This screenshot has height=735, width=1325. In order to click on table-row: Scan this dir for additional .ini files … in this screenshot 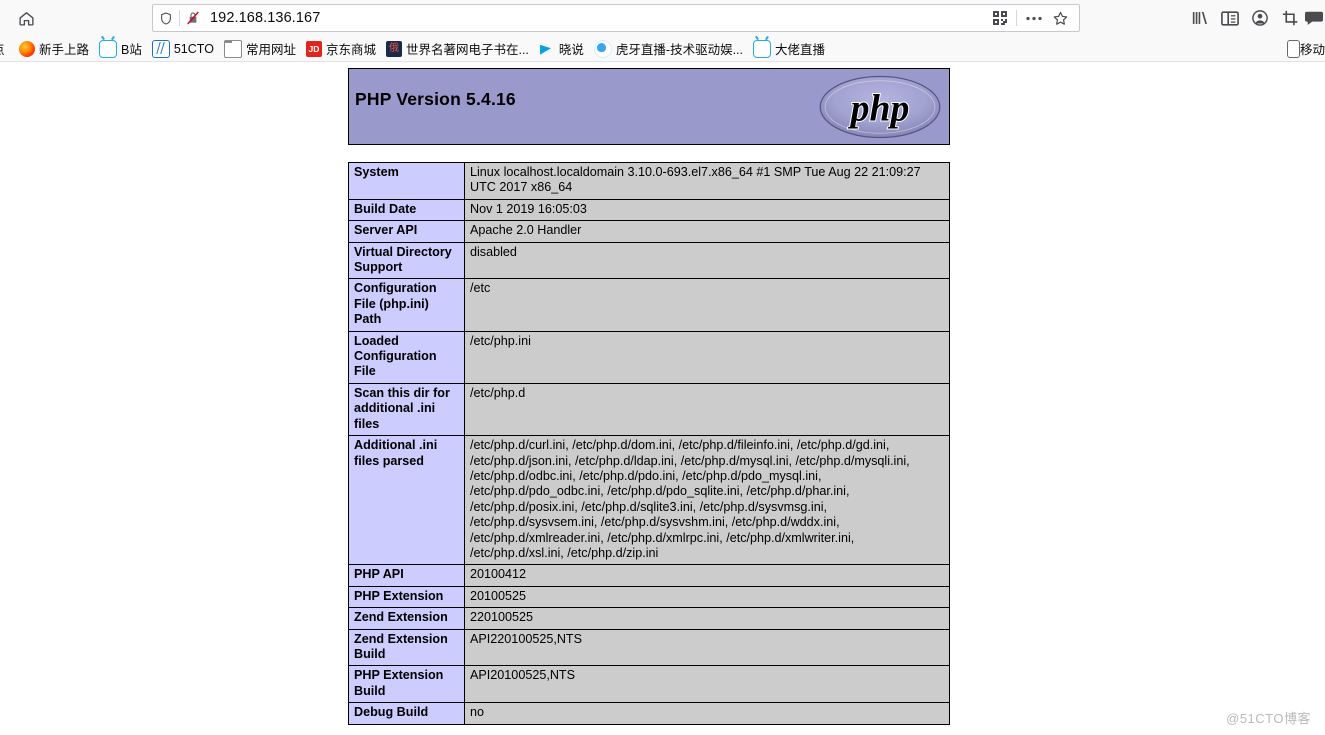, I will do `click(649, 409)`.